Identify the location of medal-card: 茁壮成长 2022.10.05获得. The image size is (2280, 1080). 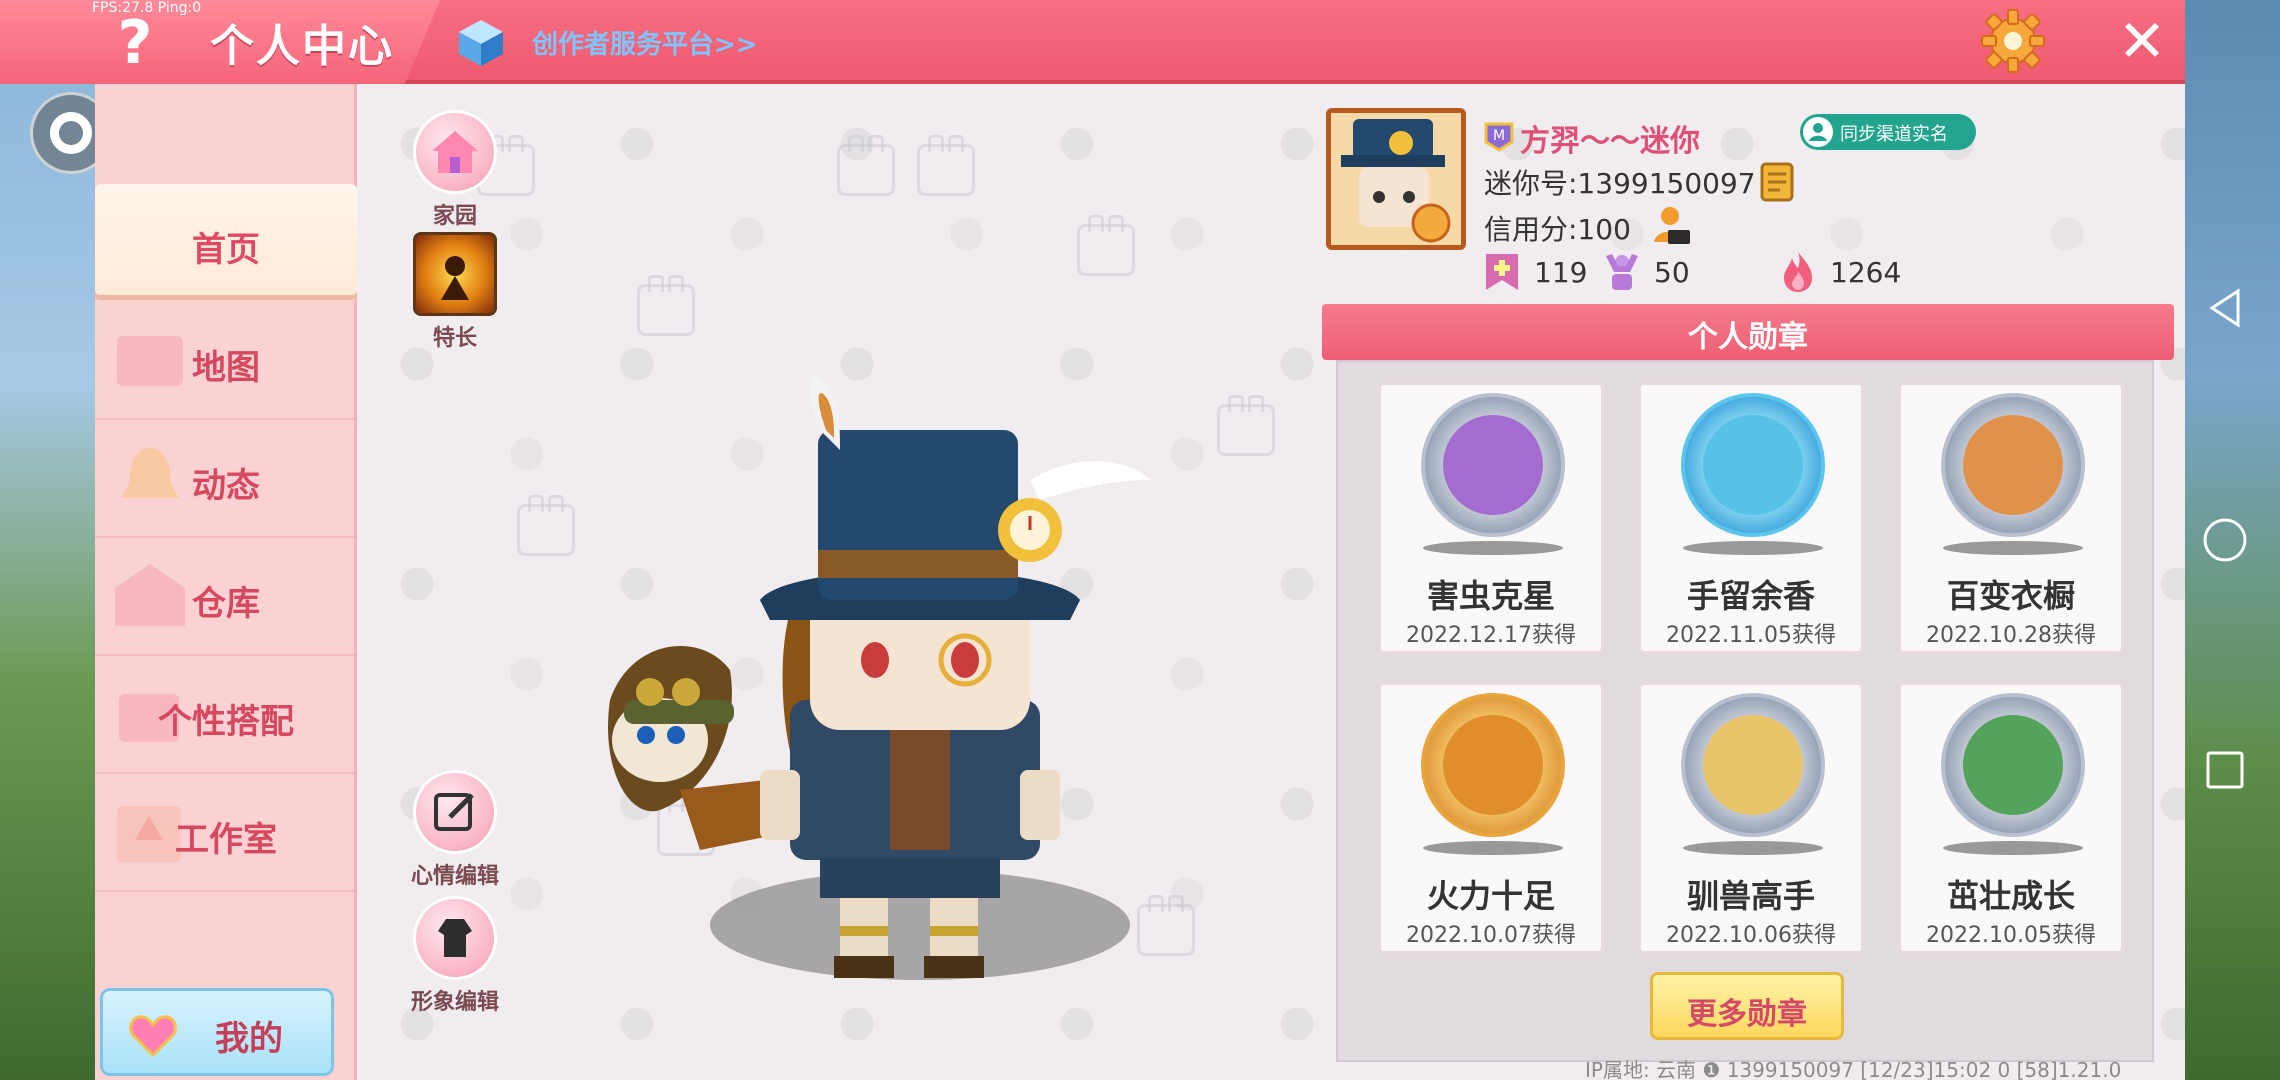
(2011, 818).